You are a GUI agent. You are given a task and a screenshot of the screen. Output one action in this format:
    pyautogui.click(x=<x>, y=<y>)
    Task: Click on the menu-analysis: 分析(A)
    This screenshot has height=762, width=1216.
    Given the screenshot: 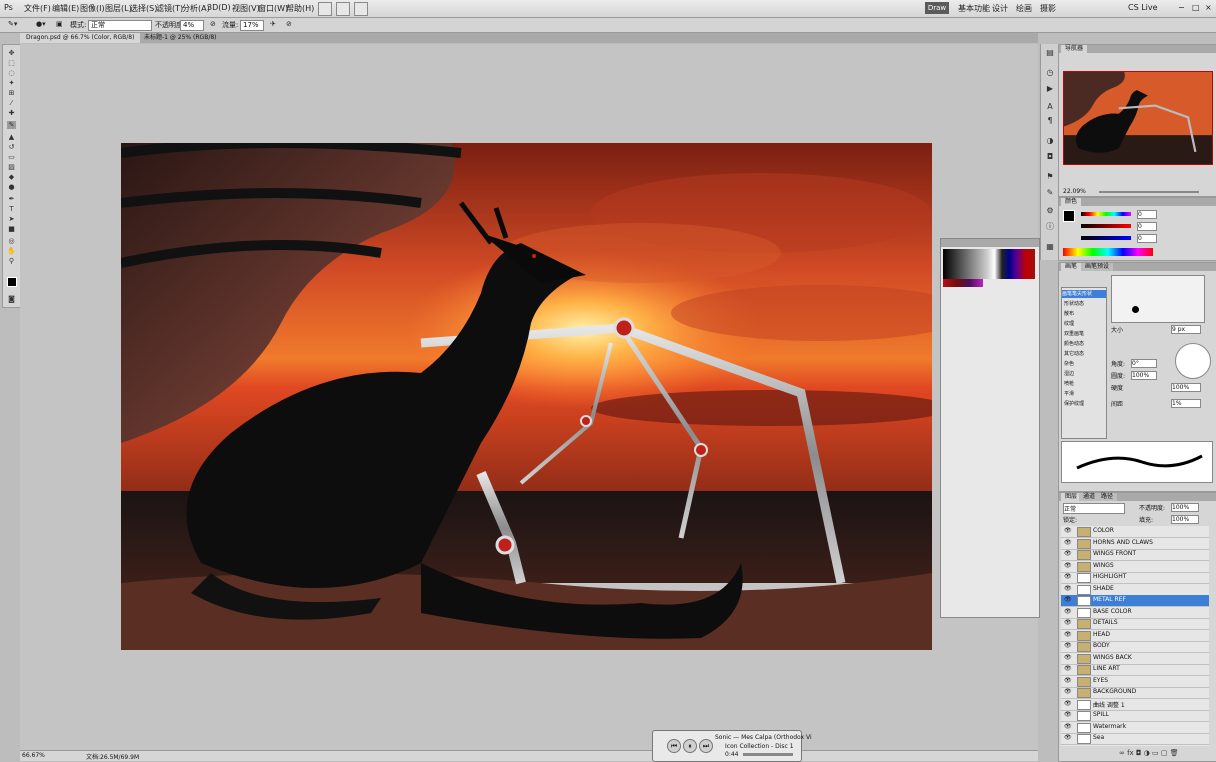 What is the action you would take?
    pyautogui.click(x=196, y=8)
    